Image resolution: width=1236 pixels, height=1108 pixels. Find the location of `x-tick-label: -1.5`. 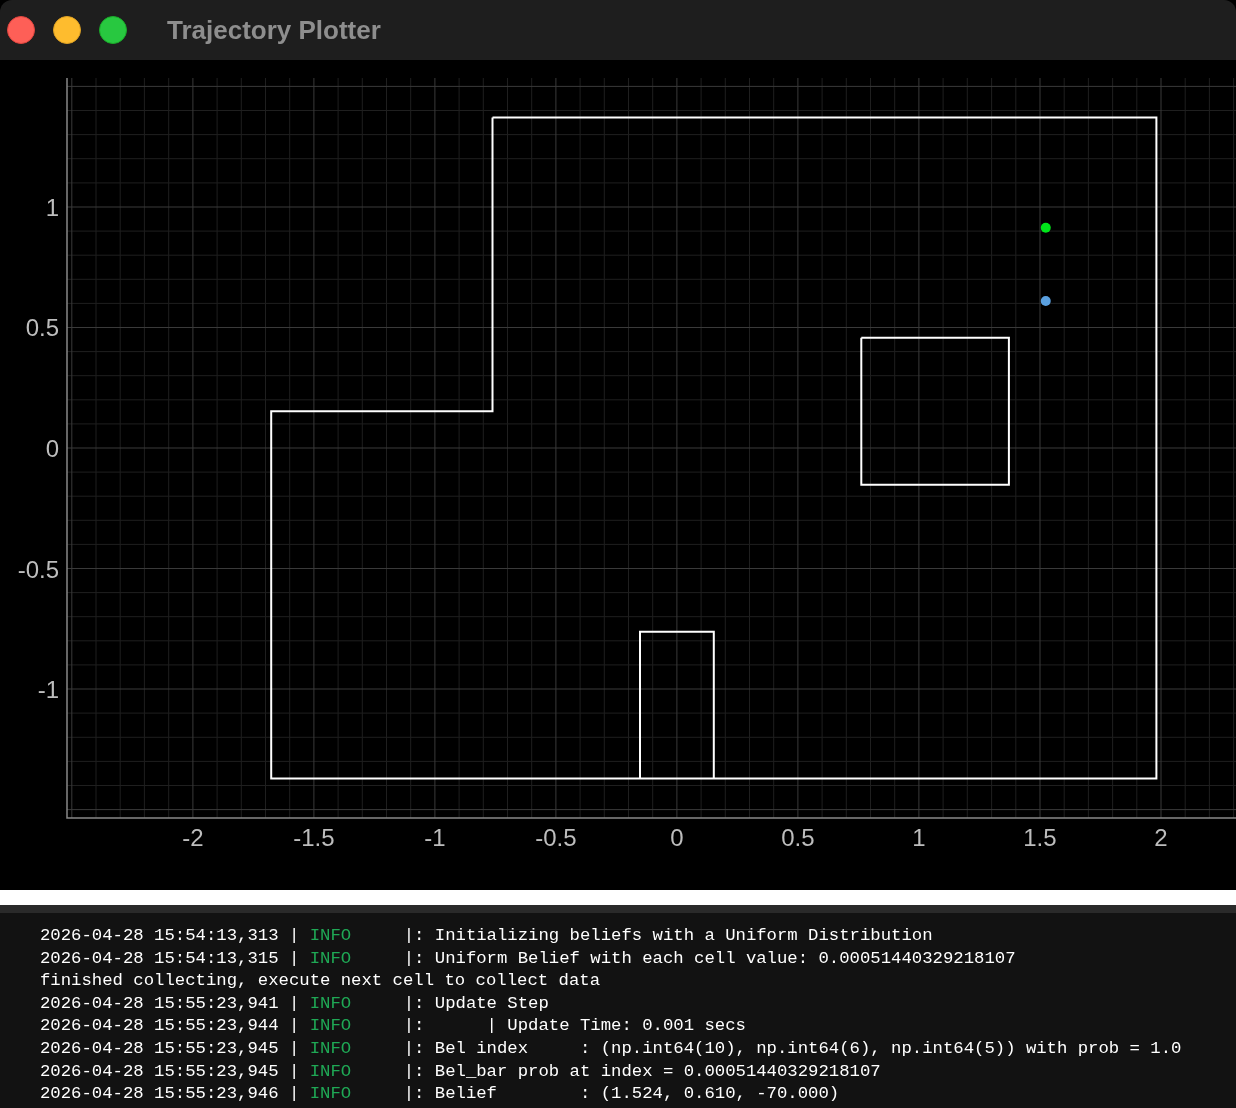

x-tick-label: -1.5 is located at coordinates (314, 837).